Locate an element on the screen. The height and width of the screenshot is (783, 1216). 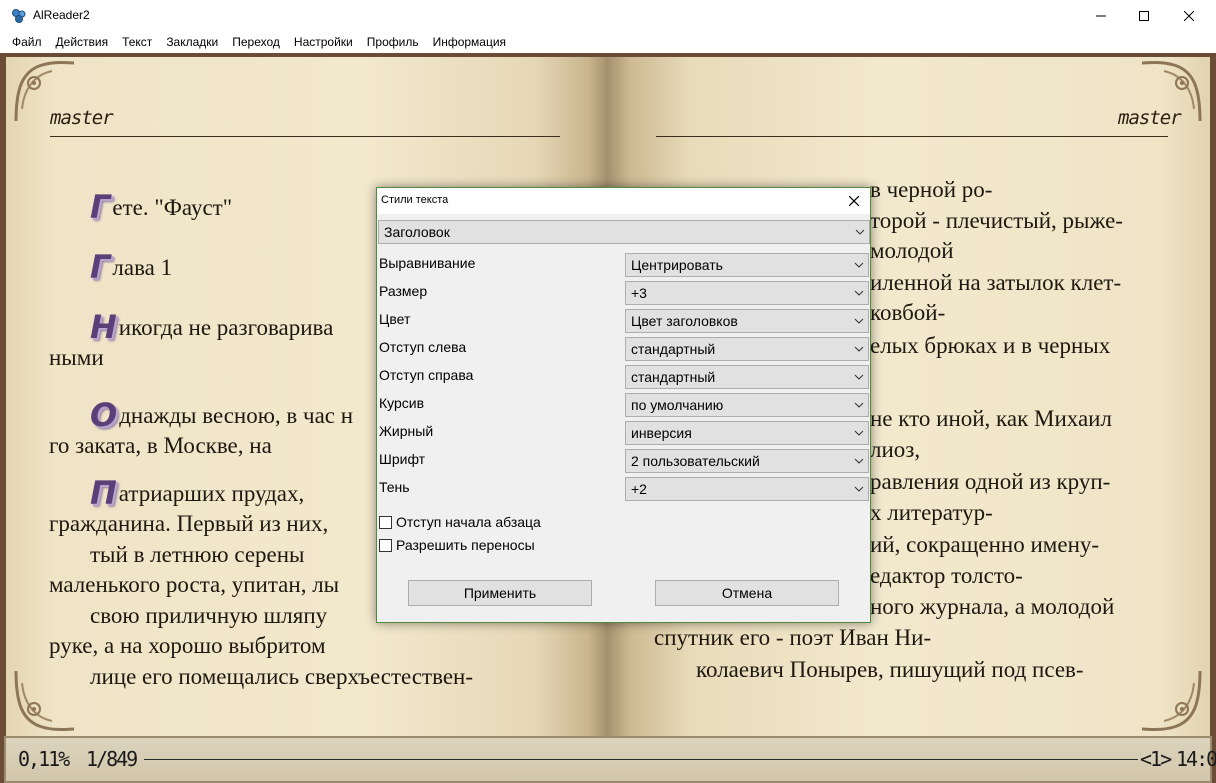
text-line: молодой is located at coordinates (912, 250).